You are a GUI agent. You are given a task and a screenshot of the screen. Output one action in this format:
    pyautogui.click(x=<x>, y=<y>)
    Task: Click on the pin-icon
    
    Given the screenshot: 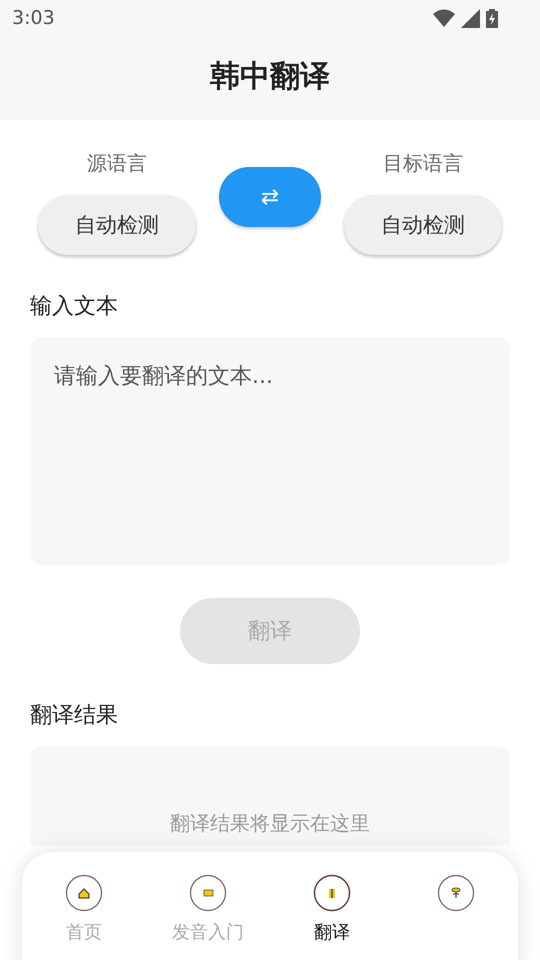 What is the action you would take?
    pyautogui.click(x=456, y=893)
    